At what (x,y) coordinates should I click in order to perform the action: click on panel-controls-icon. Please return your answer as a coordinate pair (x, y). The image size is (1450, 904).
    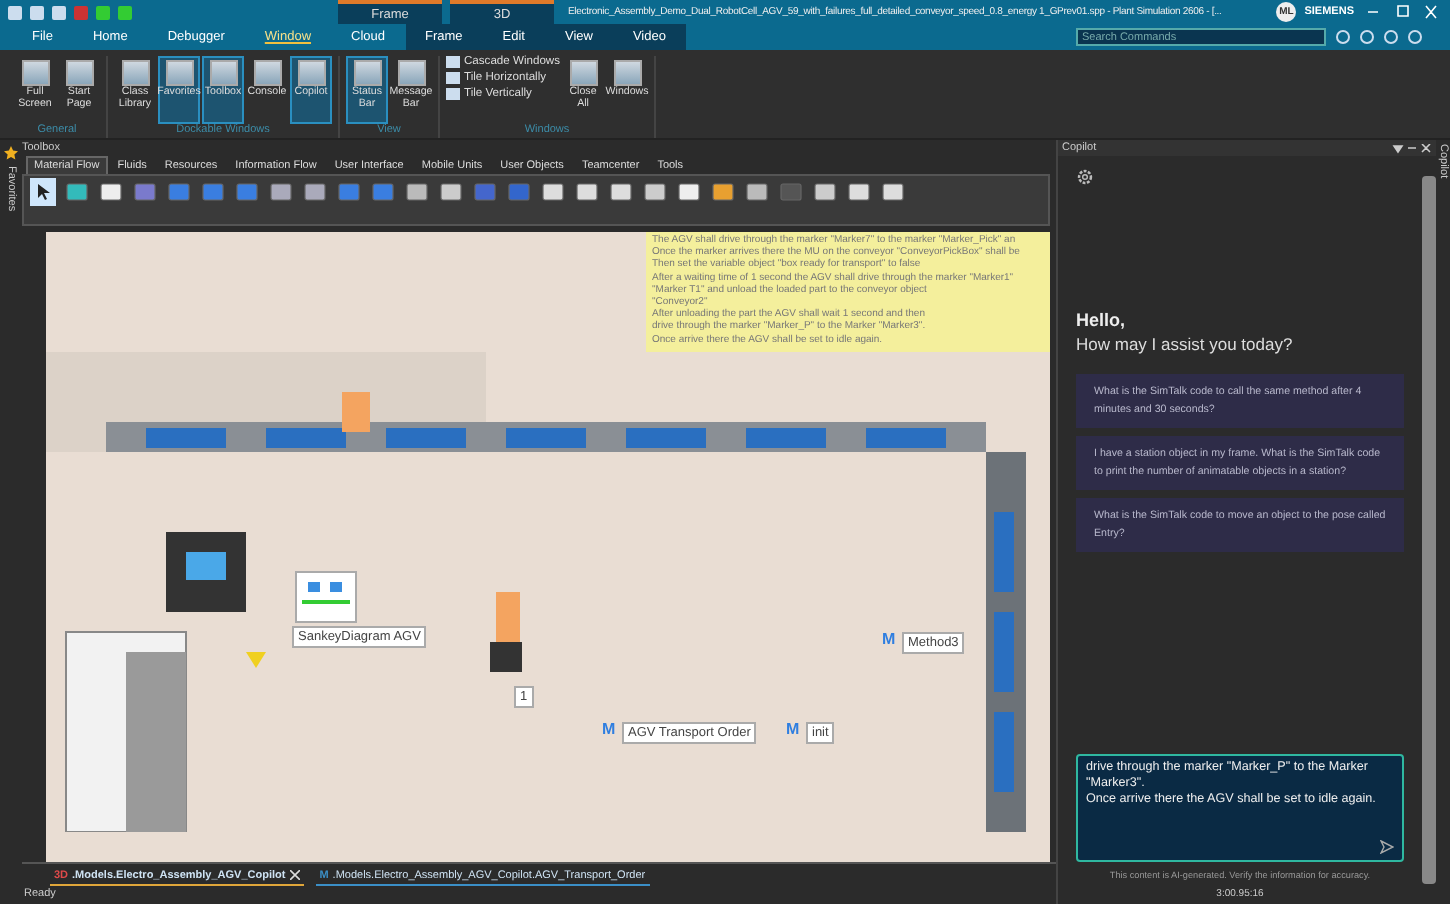
    Looking at the image, I should click on (1412, 148).